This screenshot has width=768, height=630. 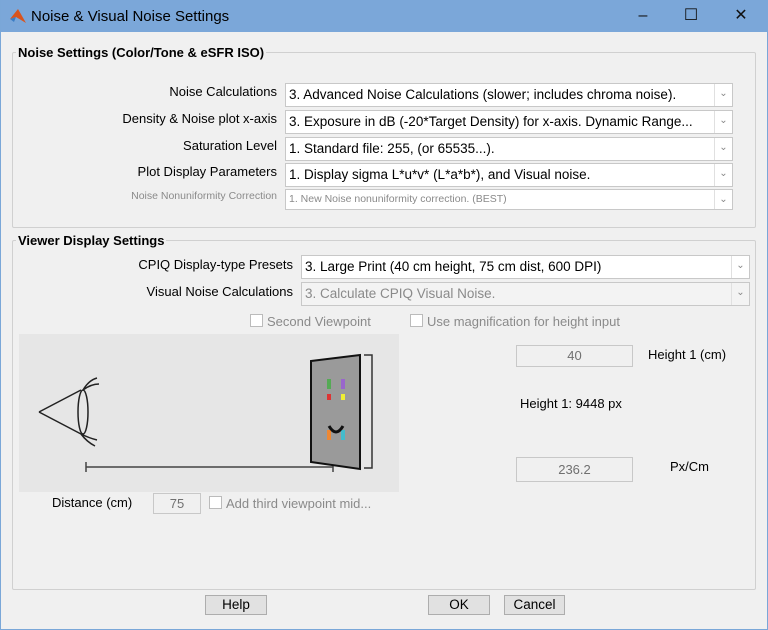 What do you see at coordinates (416, 320) in the screenshot?
I see `use-magnification-checkbox` at bounding box center [416, 320].